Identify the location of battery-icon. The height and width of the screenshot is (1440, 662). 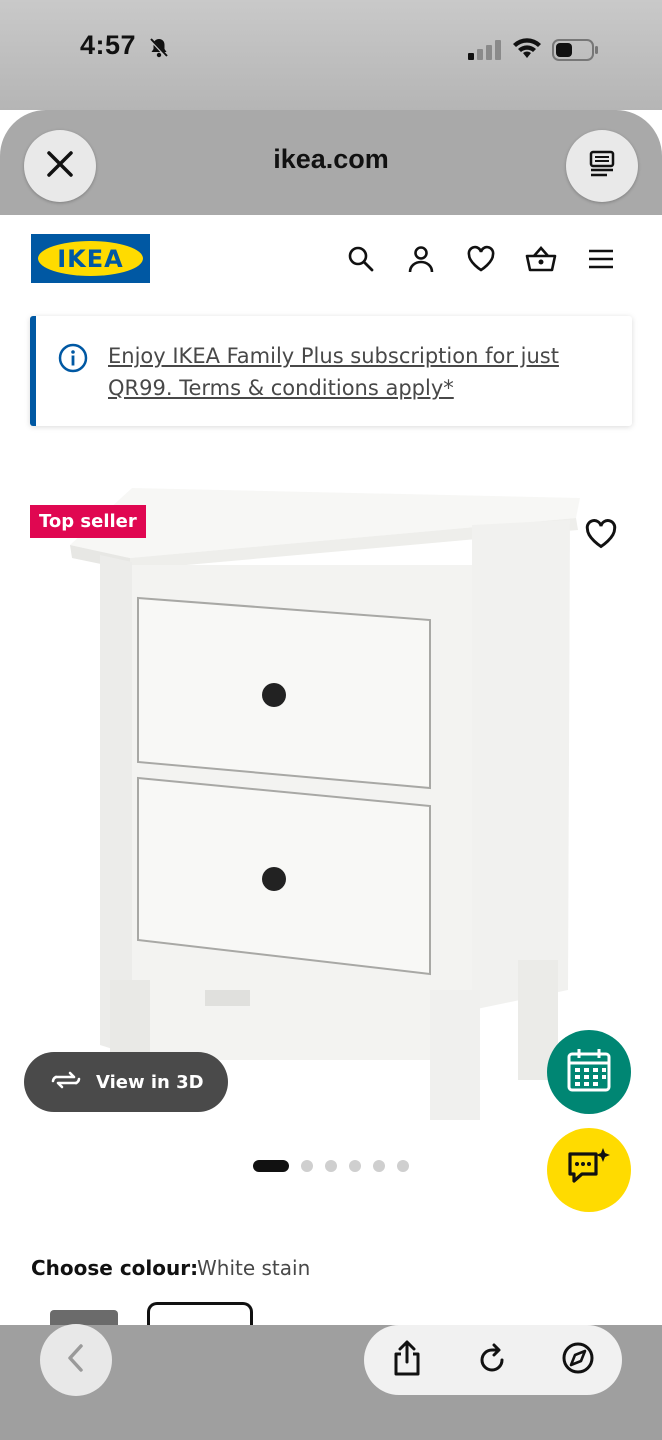
(576, 52).